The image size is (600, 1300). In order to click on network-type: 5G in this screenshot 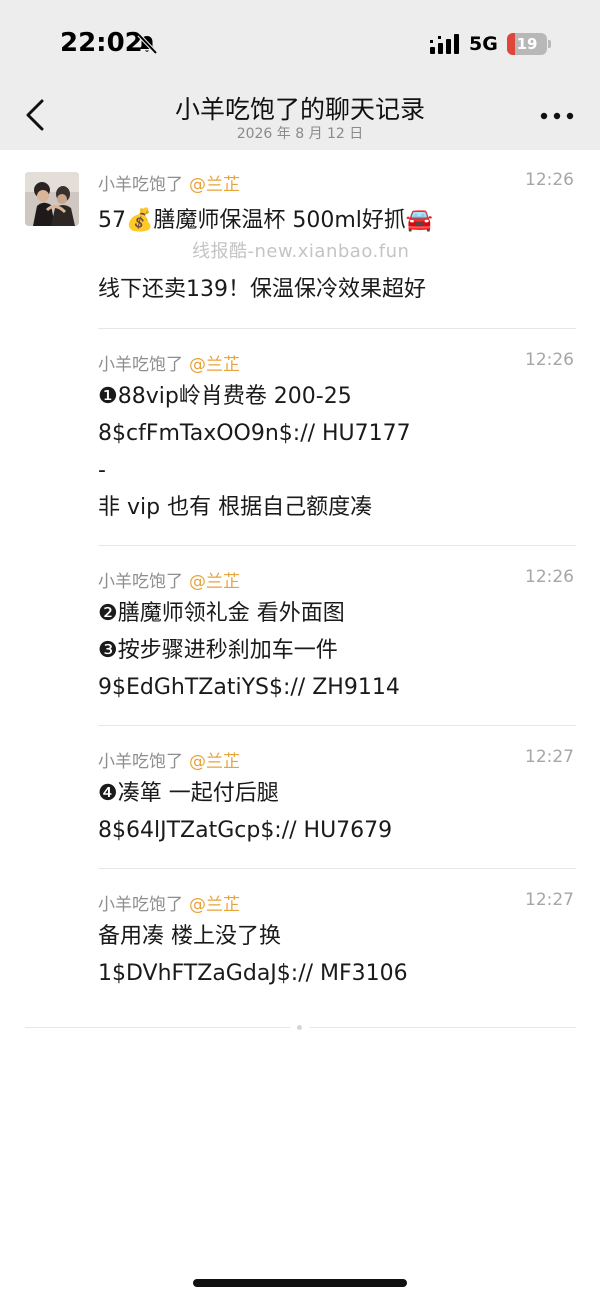, I will do `click(483, 44)`.